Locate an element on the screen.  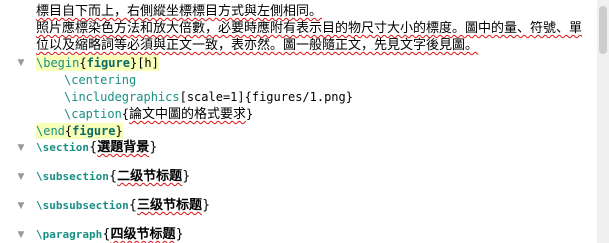
centering-line: \centering is located at coordinates (86, 80).